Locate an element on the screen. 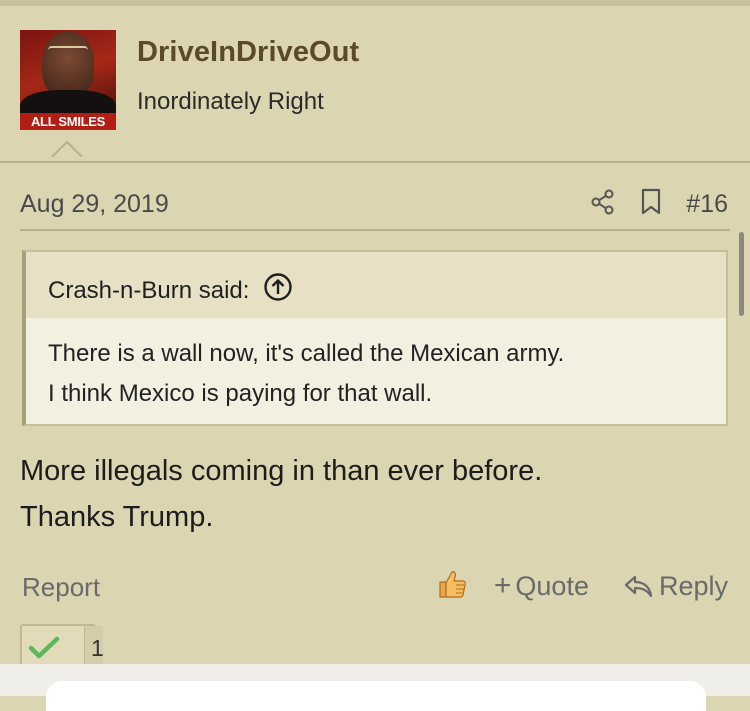 This screenshot has height=711, width=750. arrow-up-circle-icon is located at coordinates (278, 290).